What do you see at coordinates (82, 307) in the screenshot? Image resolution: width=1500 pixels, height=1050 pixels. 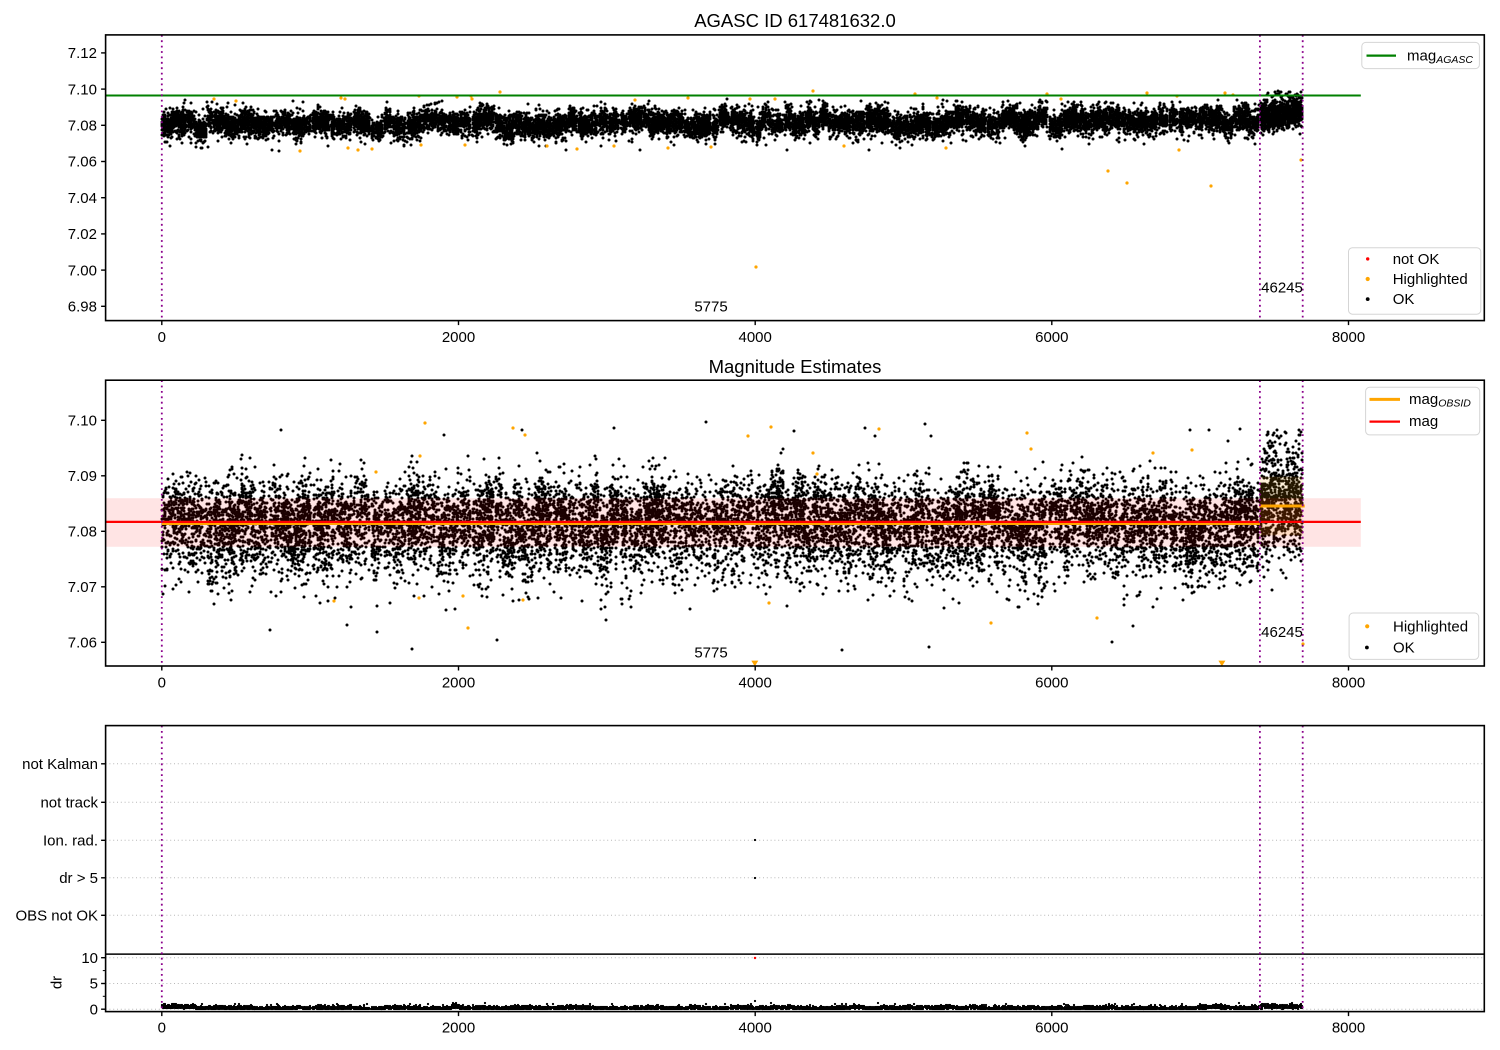 I see `svg-text: 6.98` at bounding box center [82, 307].